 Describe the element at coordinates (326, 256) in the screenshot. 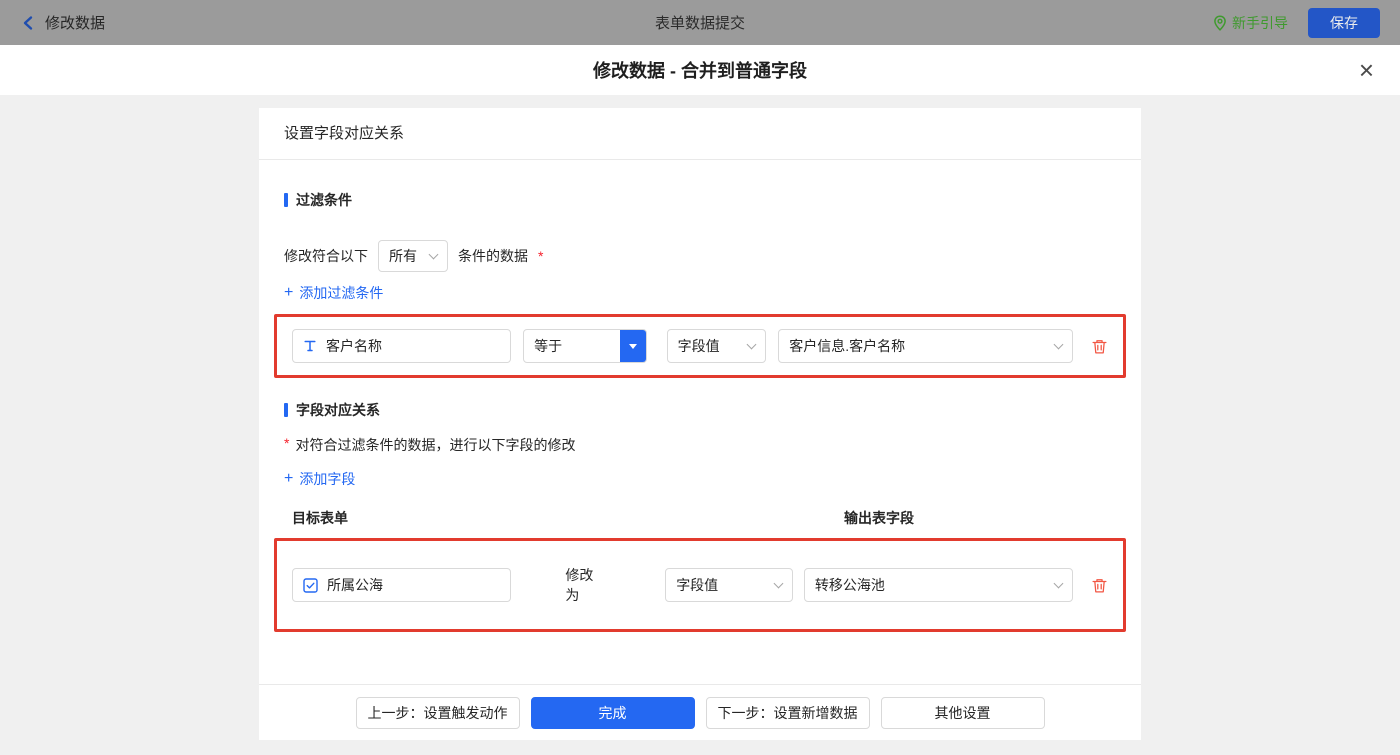

I see `match-prefix-text: 修改符合以下` at that location.